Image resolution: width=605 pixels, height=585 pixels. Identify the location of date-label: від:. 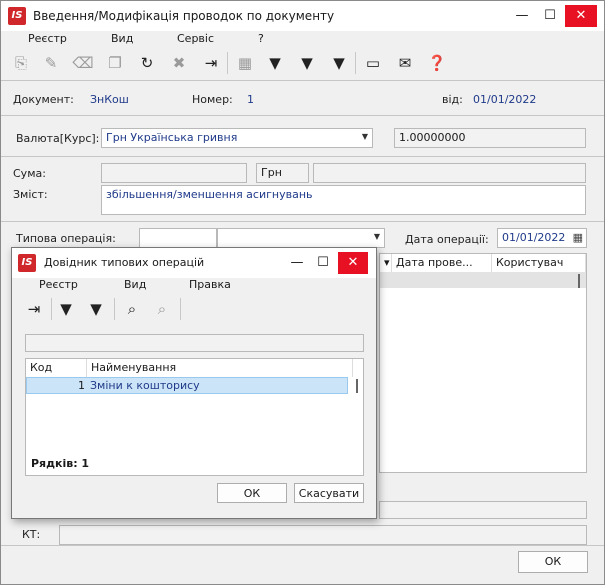
(452, 99).